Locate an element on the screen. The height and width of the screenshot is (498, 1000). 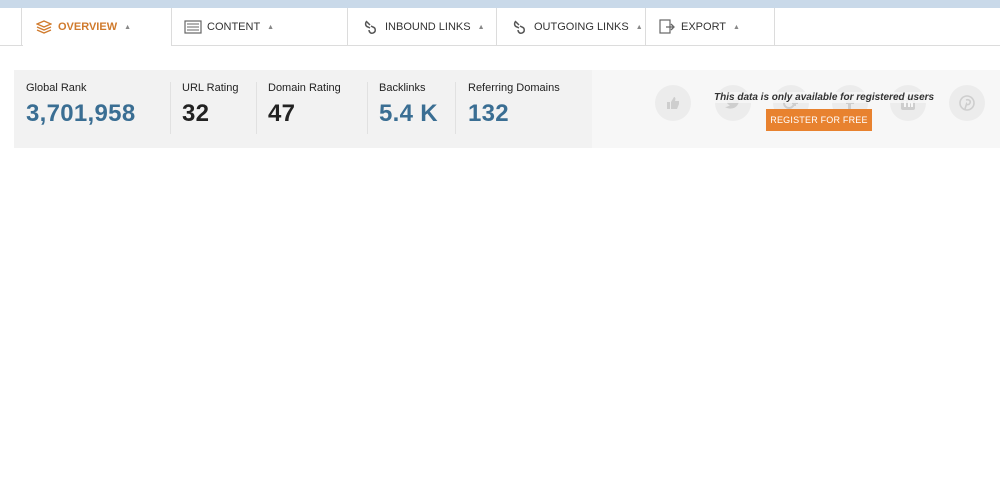
twitter-icon is located at coordinates (733, 103).